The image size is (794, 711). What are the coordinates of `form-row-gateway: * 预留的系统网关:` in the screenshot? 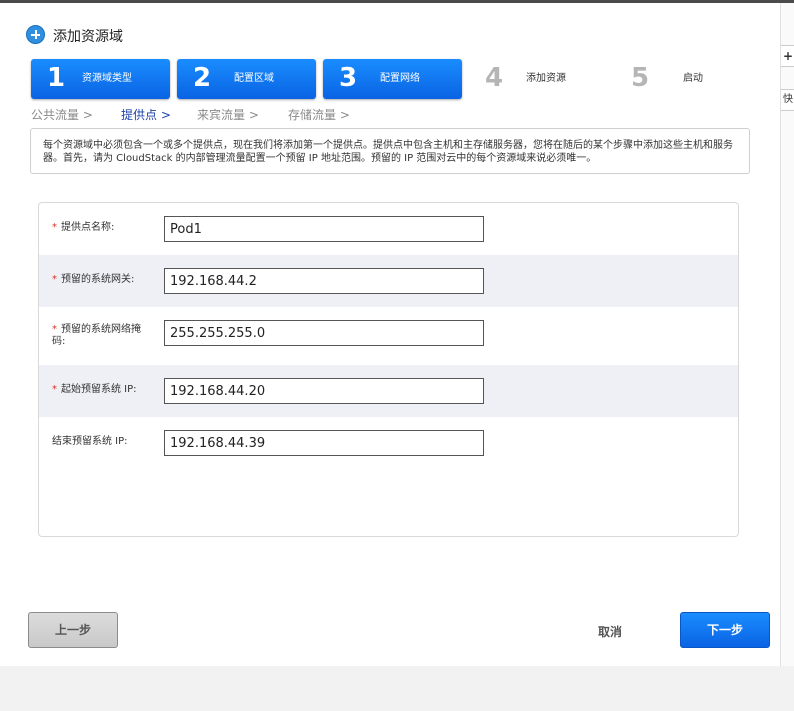 It's located at (388, 281).